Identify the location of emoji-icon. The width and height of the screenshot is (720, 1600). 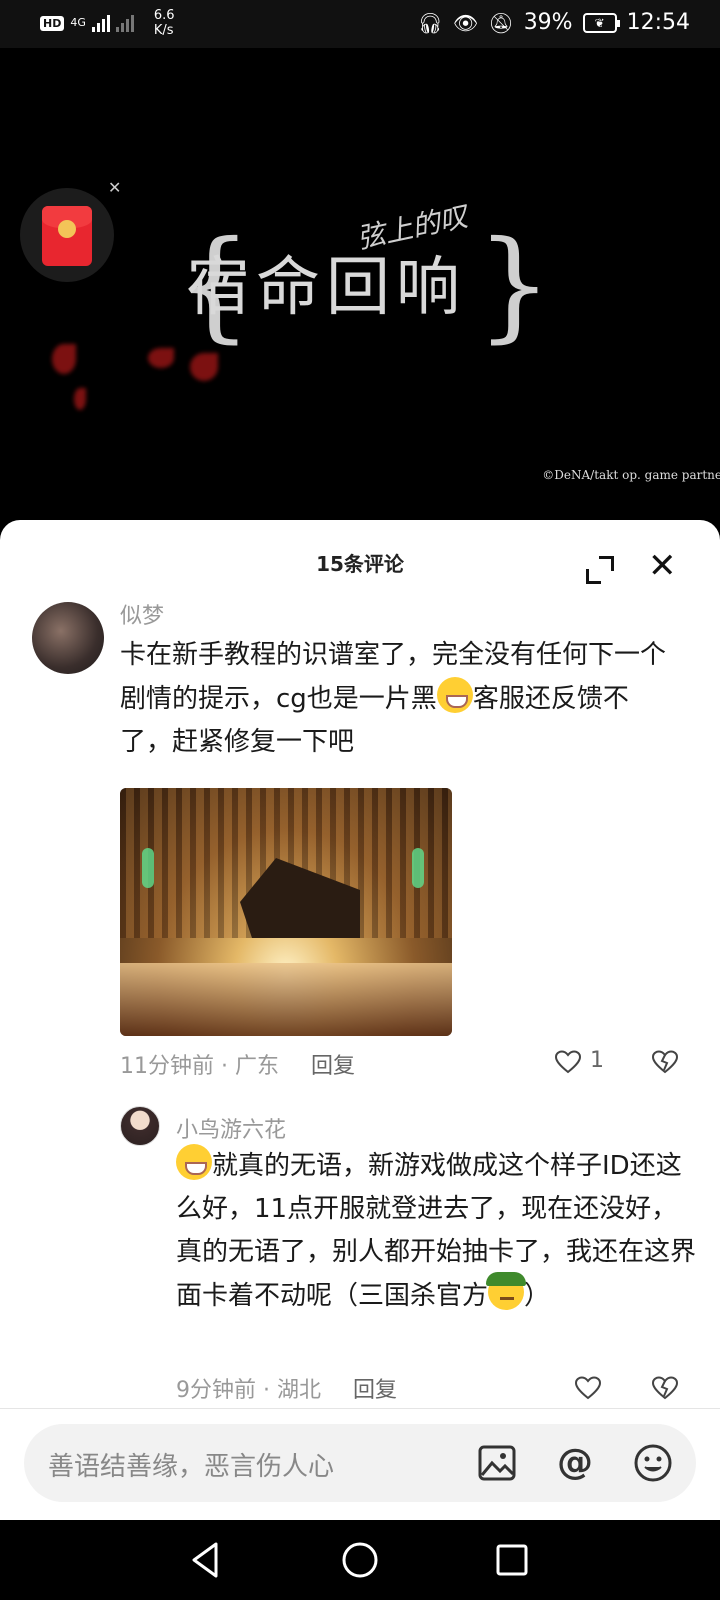
(653, 1463).